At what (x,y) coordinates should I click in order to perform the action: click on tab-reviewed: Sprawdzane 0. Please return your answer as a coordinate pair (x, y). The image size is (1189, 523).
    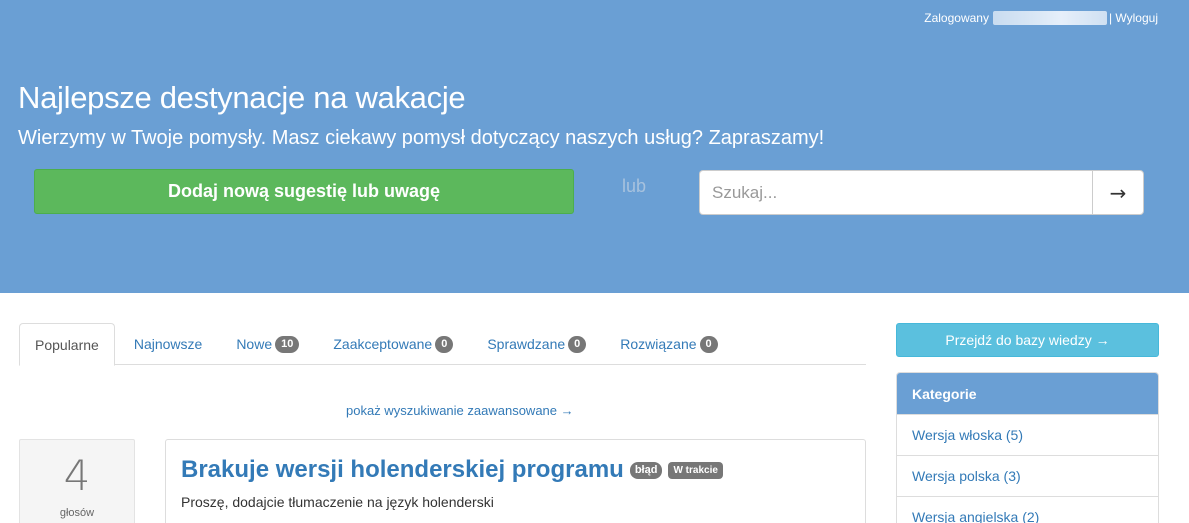
    Looking at the image, I should click on (536, 344).